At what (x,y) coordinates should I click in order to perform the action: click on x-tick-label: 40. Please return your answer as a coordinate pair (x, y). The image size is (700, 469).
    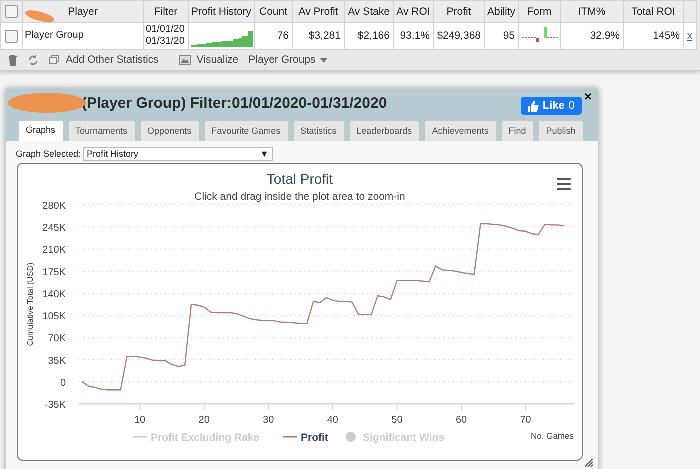
    Looking at the image, I should click on (332, 420).